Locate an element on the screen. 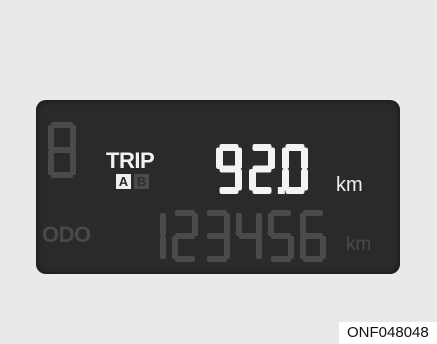 This screenshot has width=437, height=344. gear-indicator-digit is located at coordinates (62, 150).